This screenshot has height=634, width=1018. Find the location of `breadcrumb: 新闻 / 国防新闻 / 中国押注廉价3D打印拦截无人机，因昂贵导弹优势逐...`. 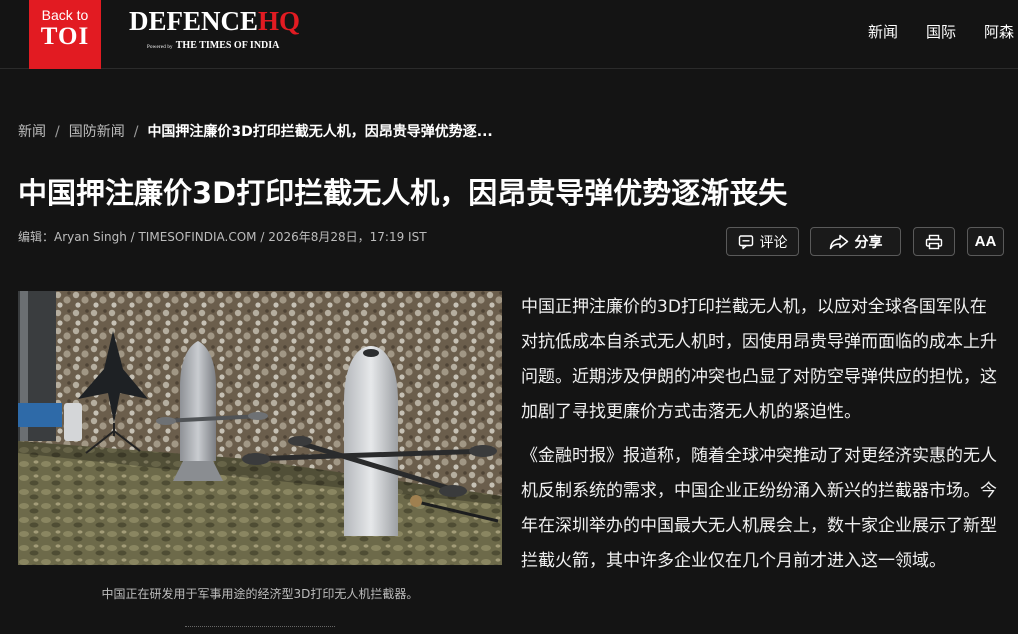

breadcrumb: 新闻 / 国防新闻 / 中国押注廉价3D打印拦截无人机，因昂贵导弹优势逐... is located at coordinates (255, 131).